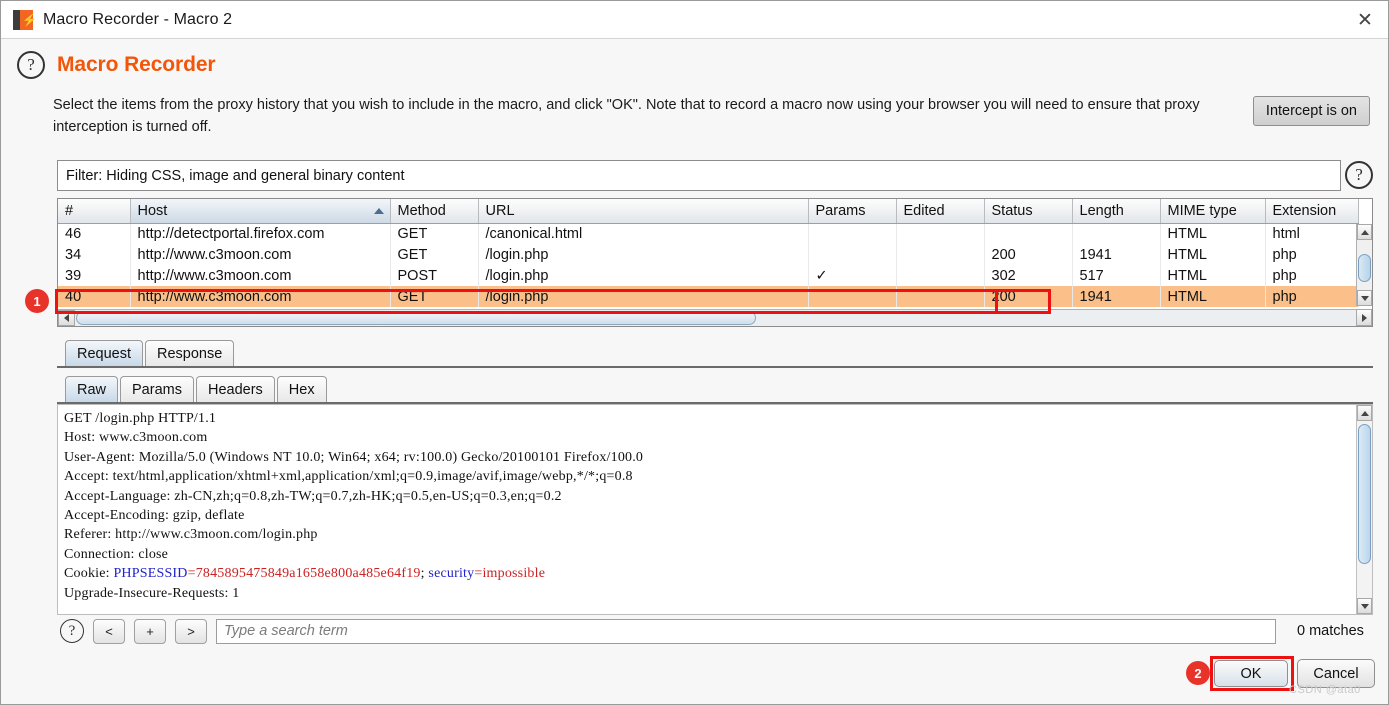  I want to click on table-vscroll-thumb, so click(1364, 268).